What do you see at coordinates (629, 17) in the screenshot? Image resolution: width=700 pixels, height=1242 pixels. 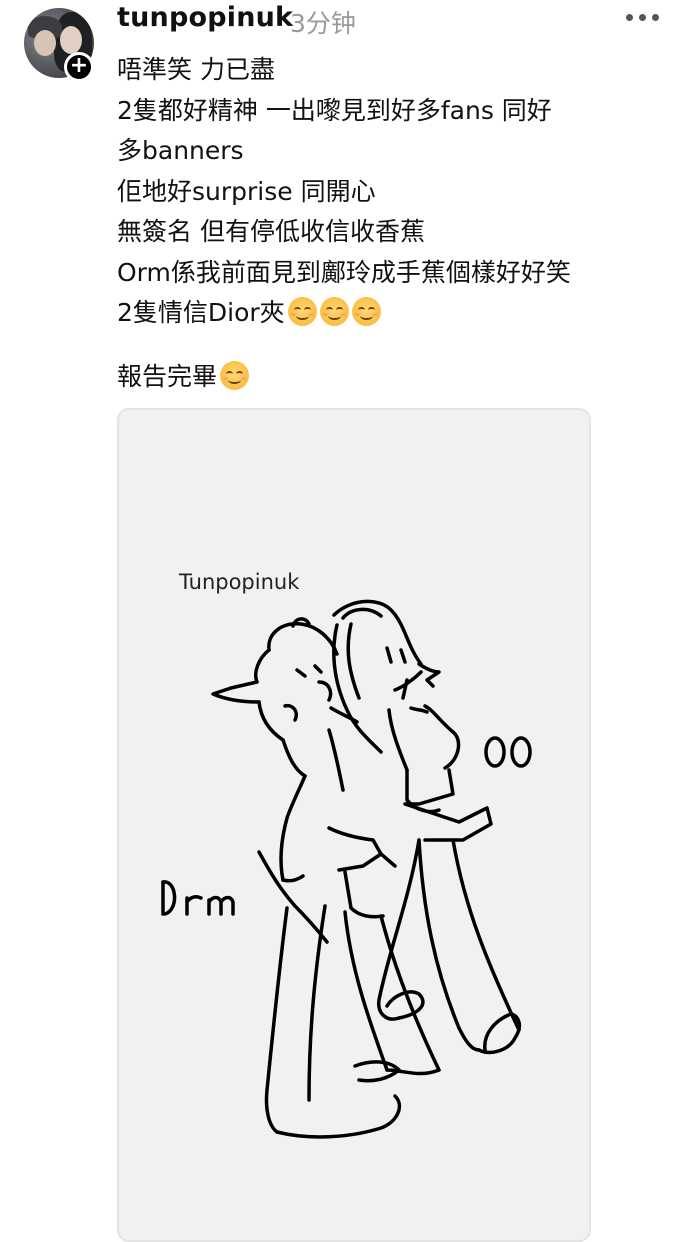 I see `more-dots-icon` at bounding box center [629, 17].